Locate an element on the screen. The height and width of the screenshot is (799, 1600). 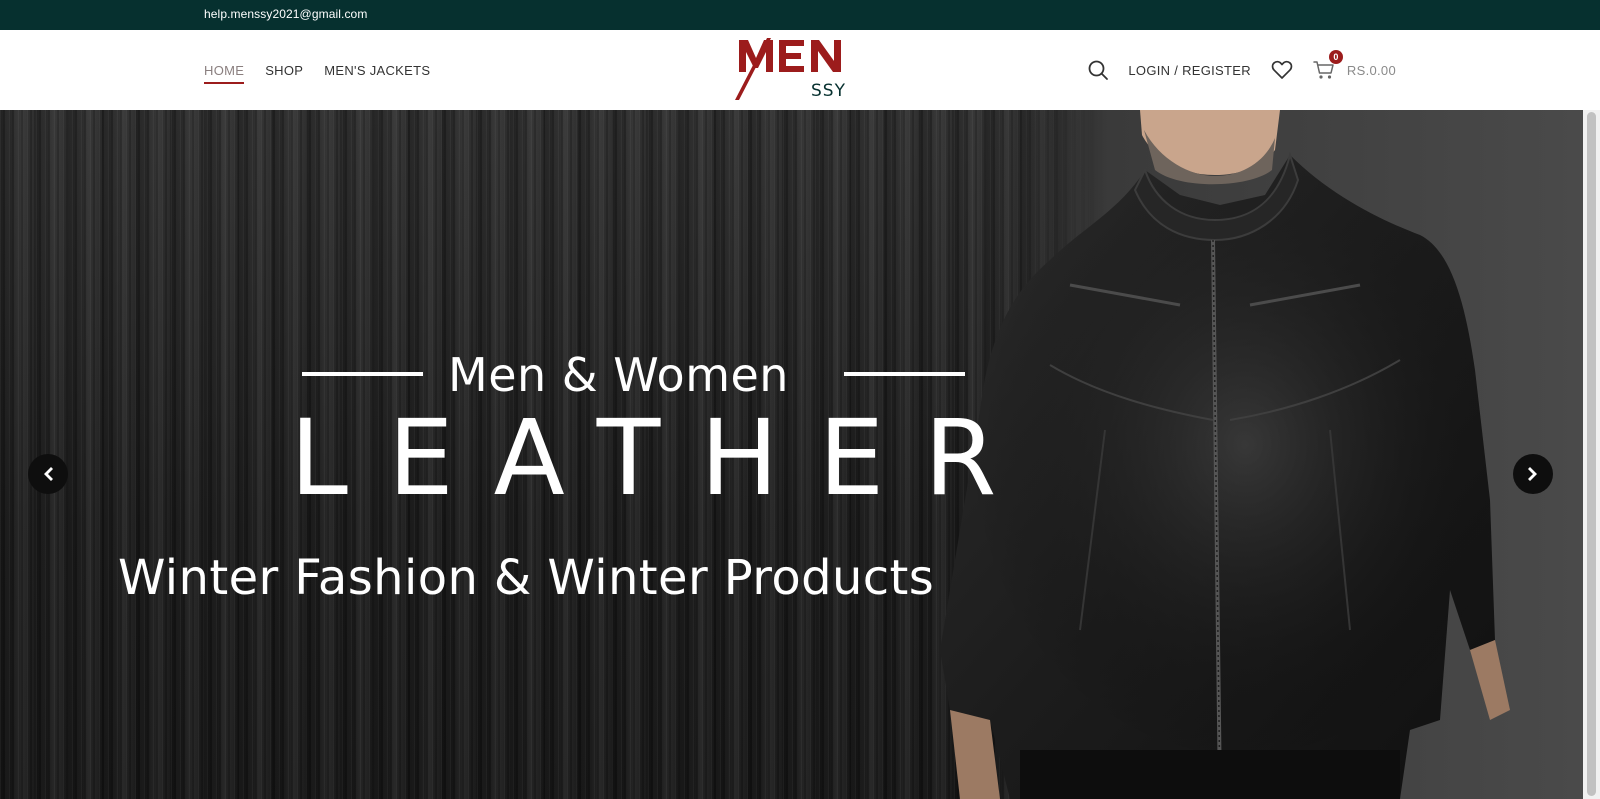
eyebrow-left-line is located at coordinates (362, 374).